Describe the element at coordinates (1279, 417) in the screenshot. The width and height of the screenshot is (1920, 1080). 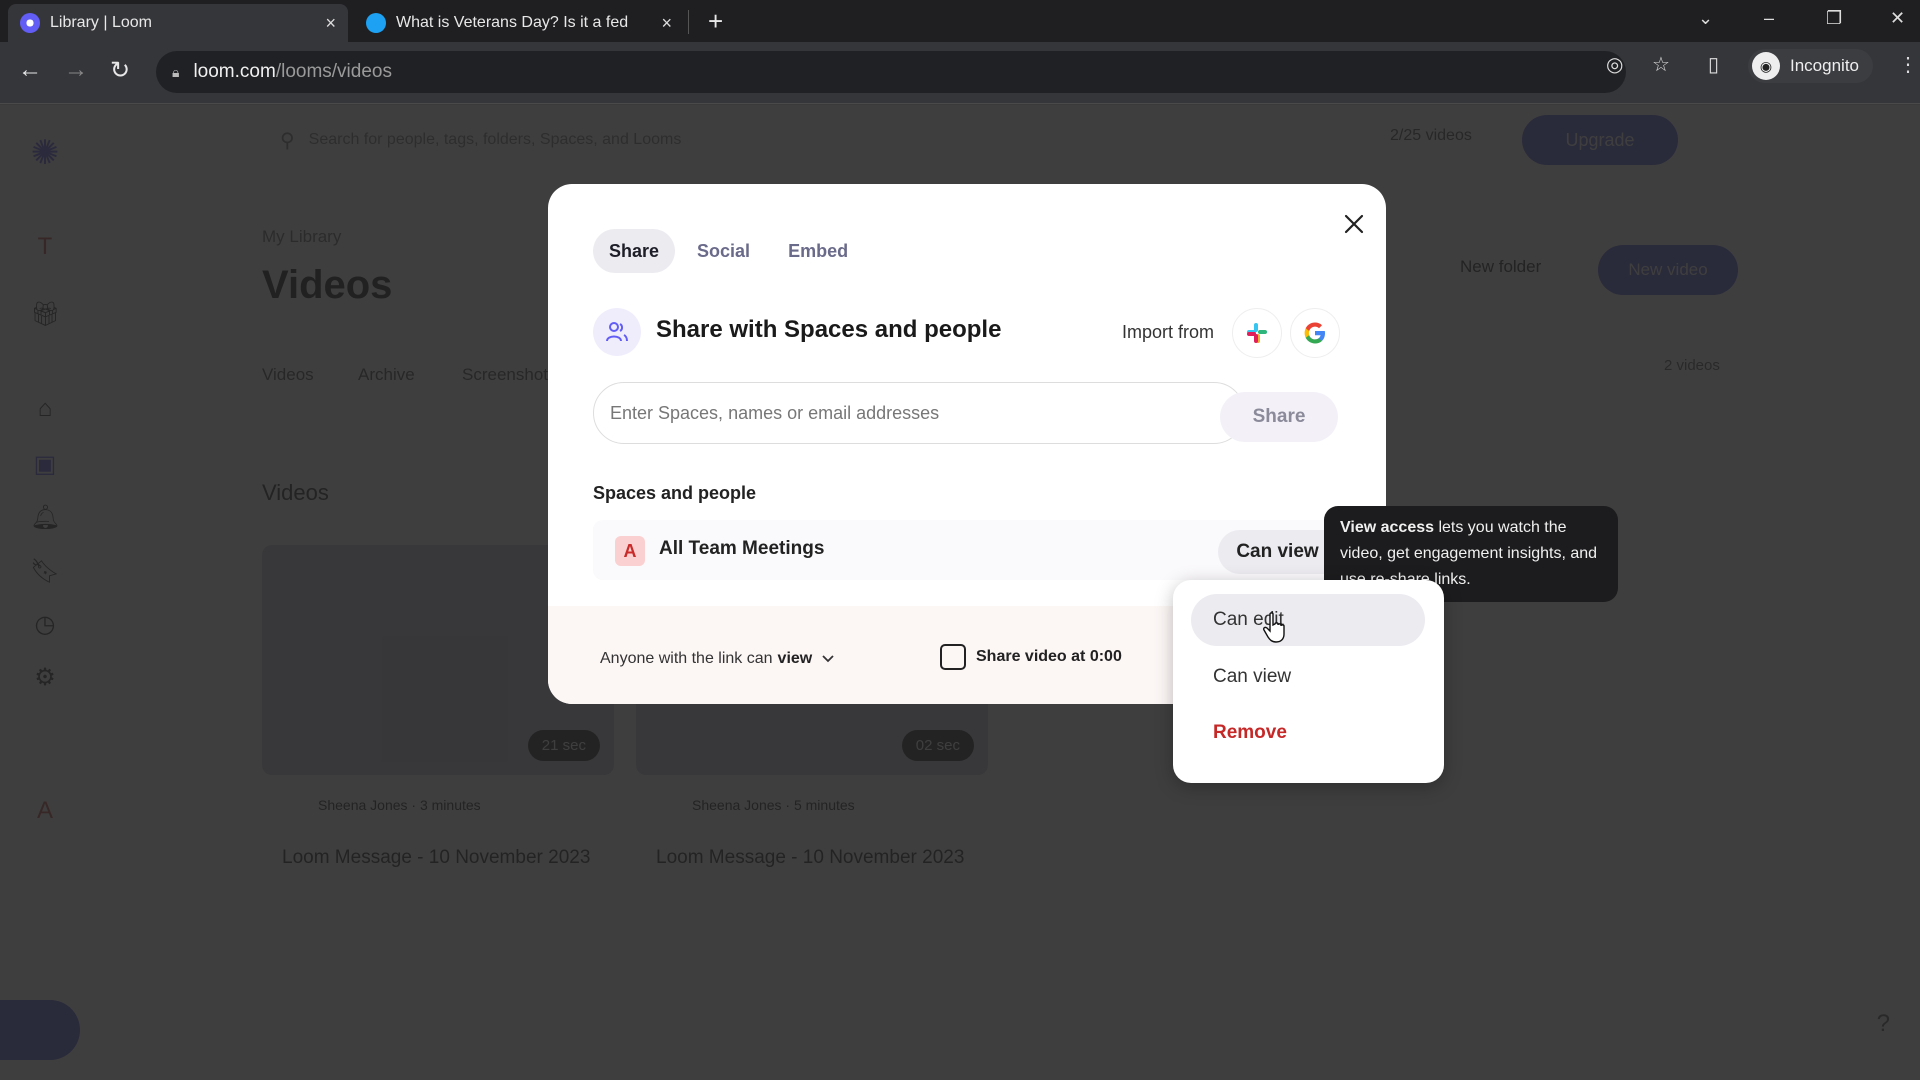
I see `share-submit-button: Share` at that location.